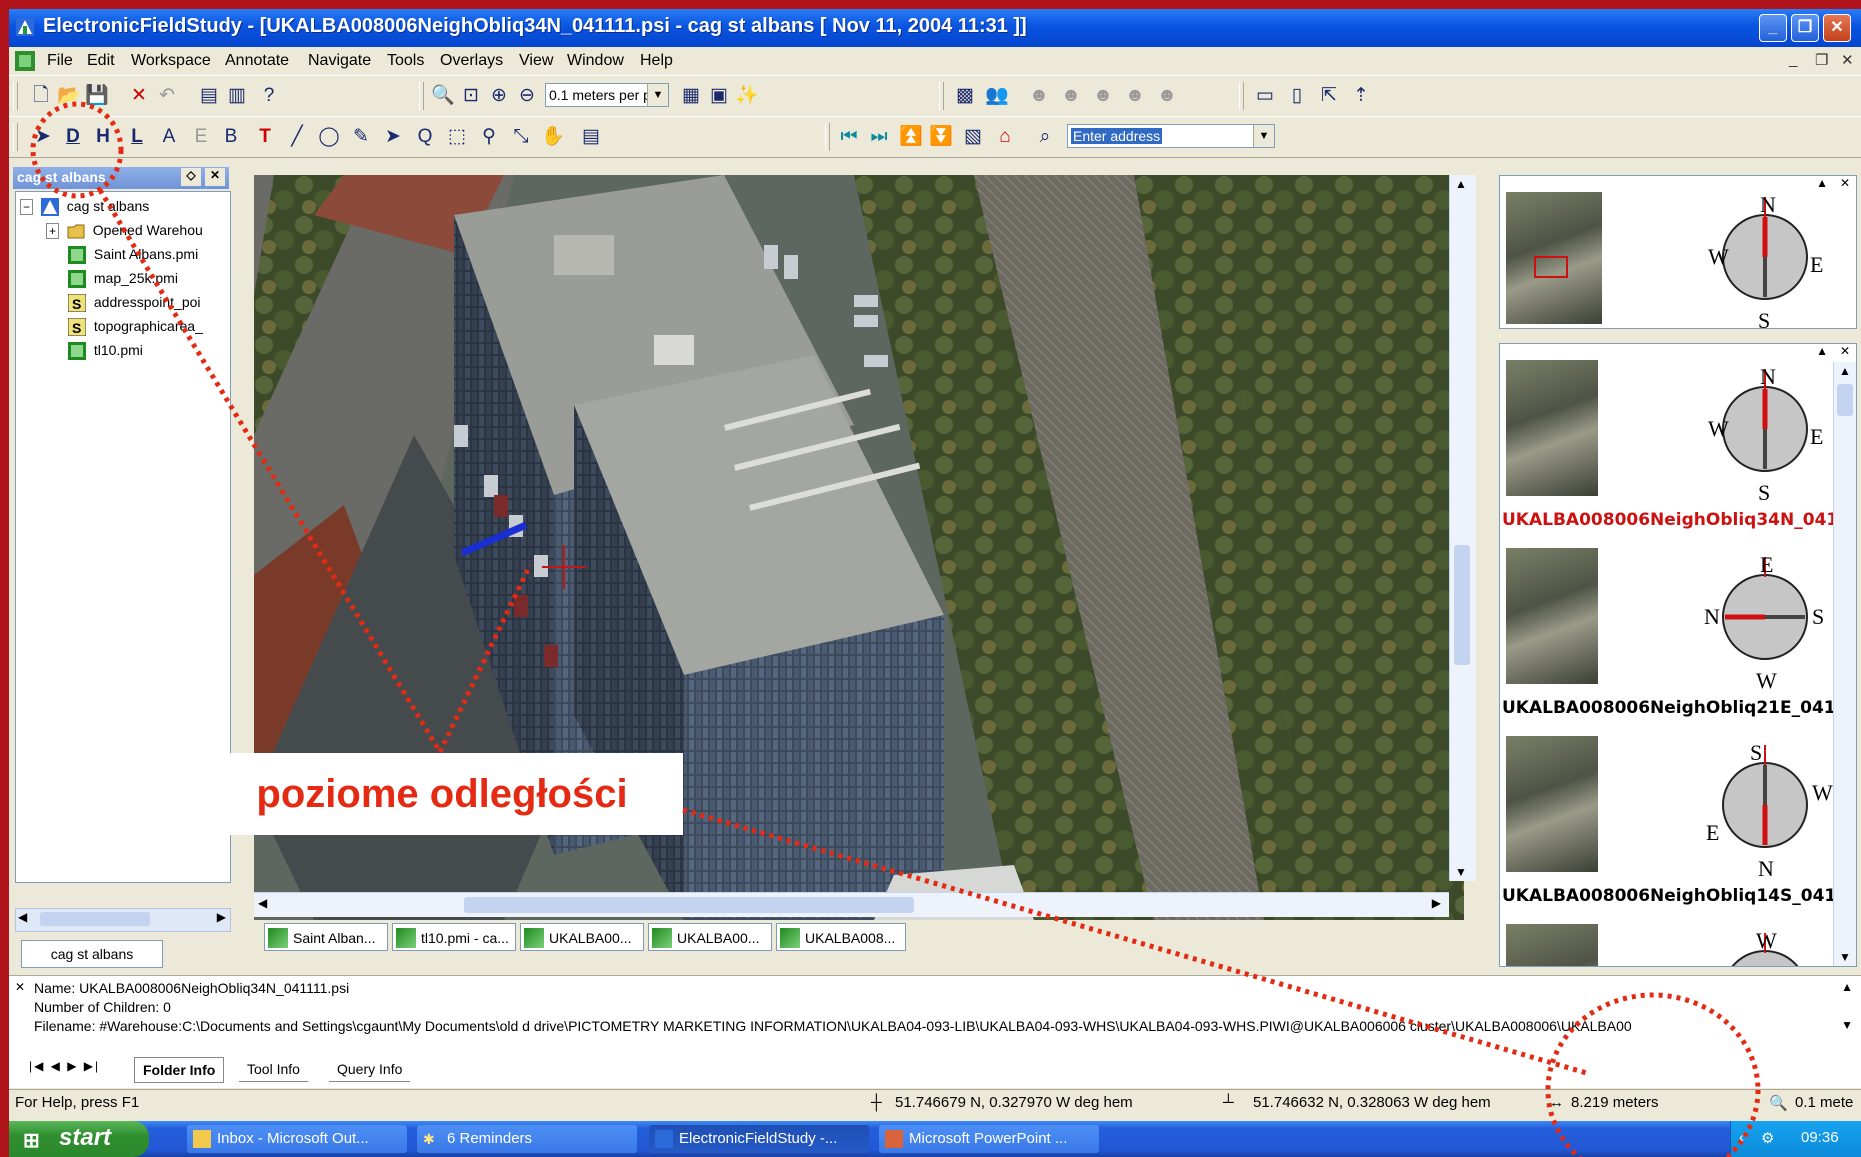 Image resolution: width=1861 pixels, height=1157 pixels. What do you see at coordinates (1821, 60) in the screenshot?
I see `mdi-restore-button: ❐` at bounding box center [1821, 60].